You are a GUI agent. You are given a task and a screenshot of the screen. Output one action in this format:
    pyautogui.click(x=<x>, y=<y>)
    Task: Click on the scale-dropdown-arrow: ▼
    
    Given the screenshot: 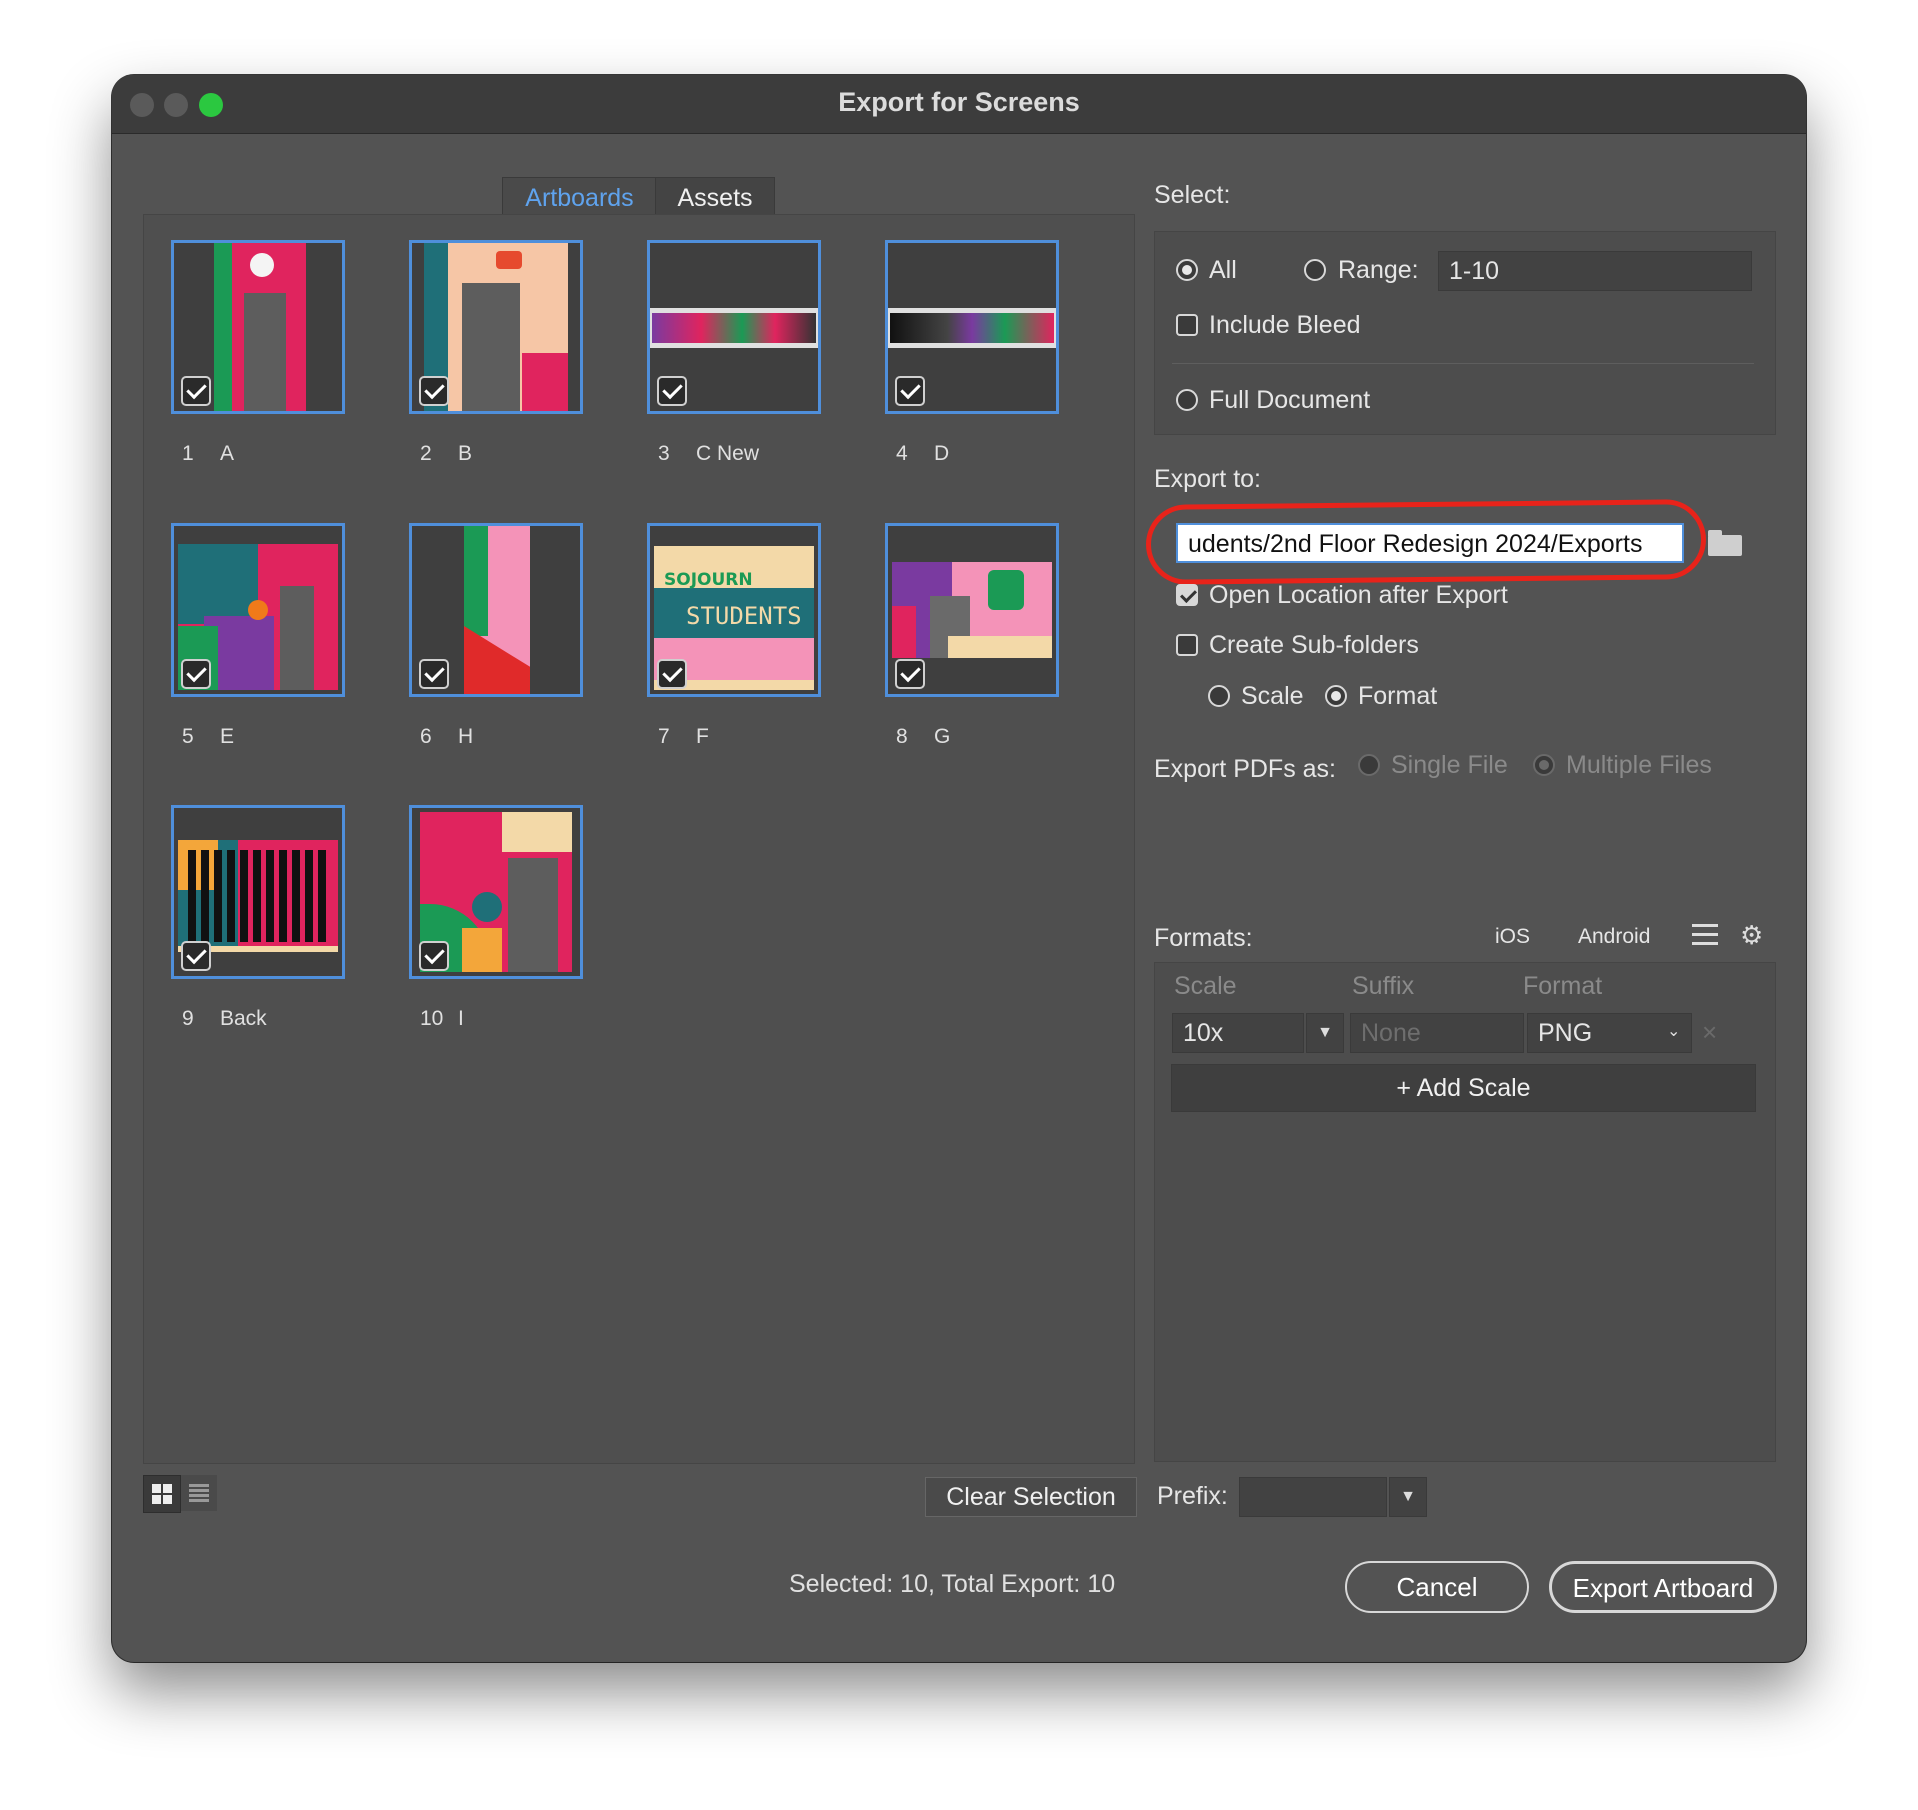 What is the action you would take?
    pyautogui.click(x=1325, y=1033)
    